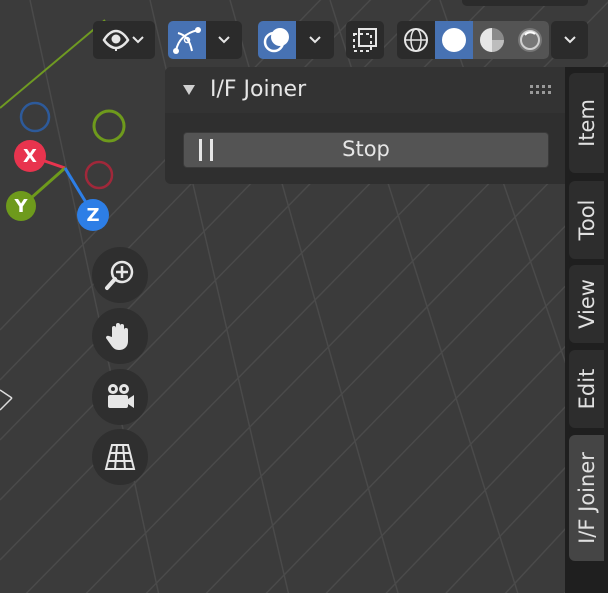 Image resolution: width=608 pixels, height=593 pixels. I want to click on zoom-icon, so click(119, 275).